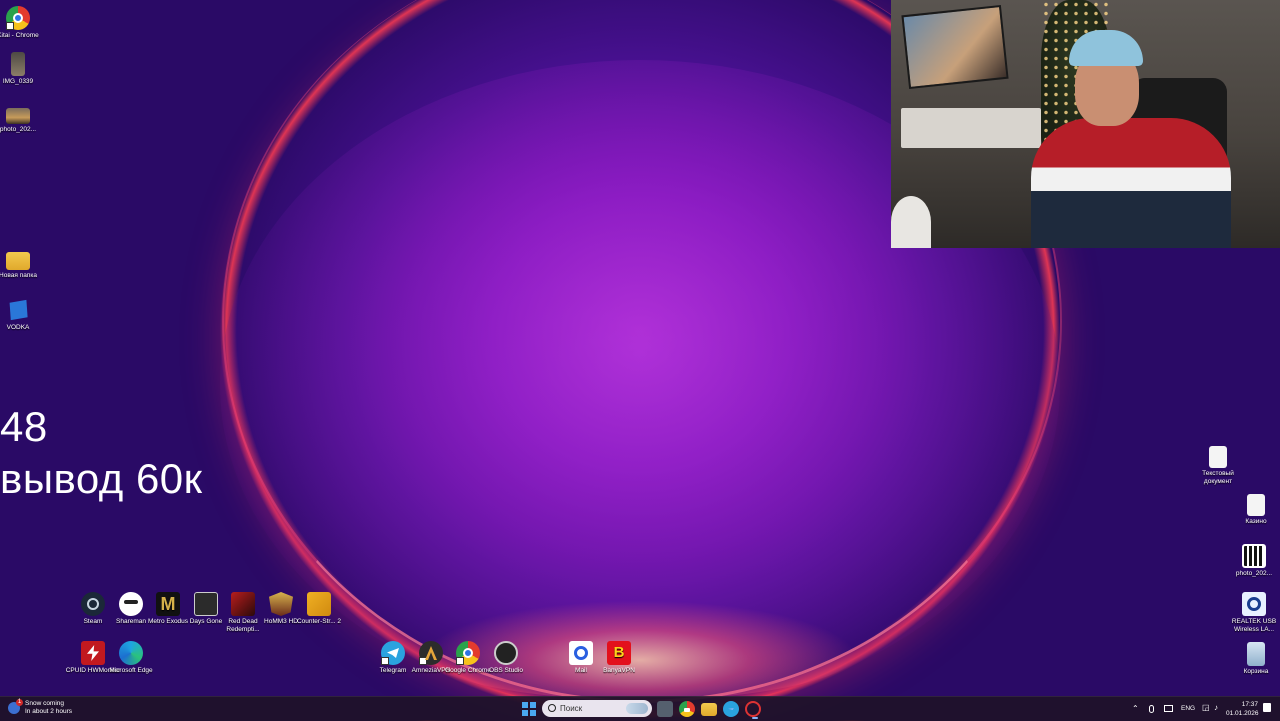  I want to click on desktop-icon-edge: Microsoft Edge, so click(131, 658).